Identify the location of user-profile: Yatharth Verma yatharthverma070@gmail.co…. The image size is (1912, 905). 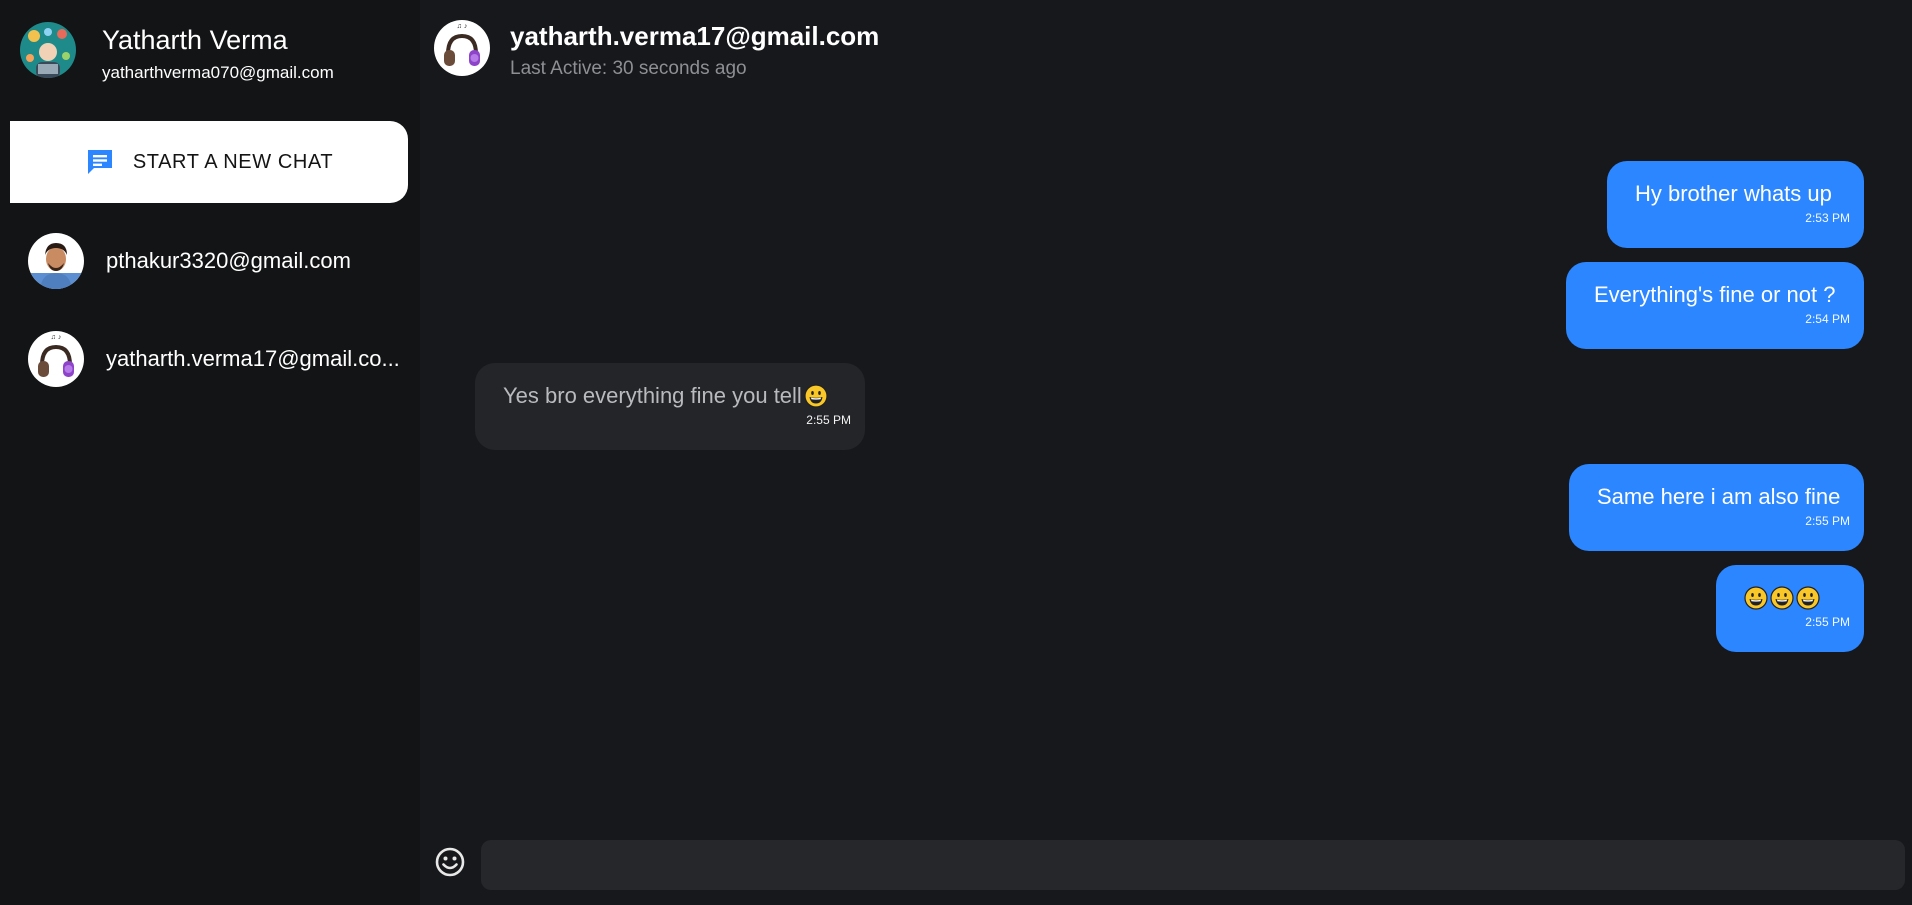
(177, 53).